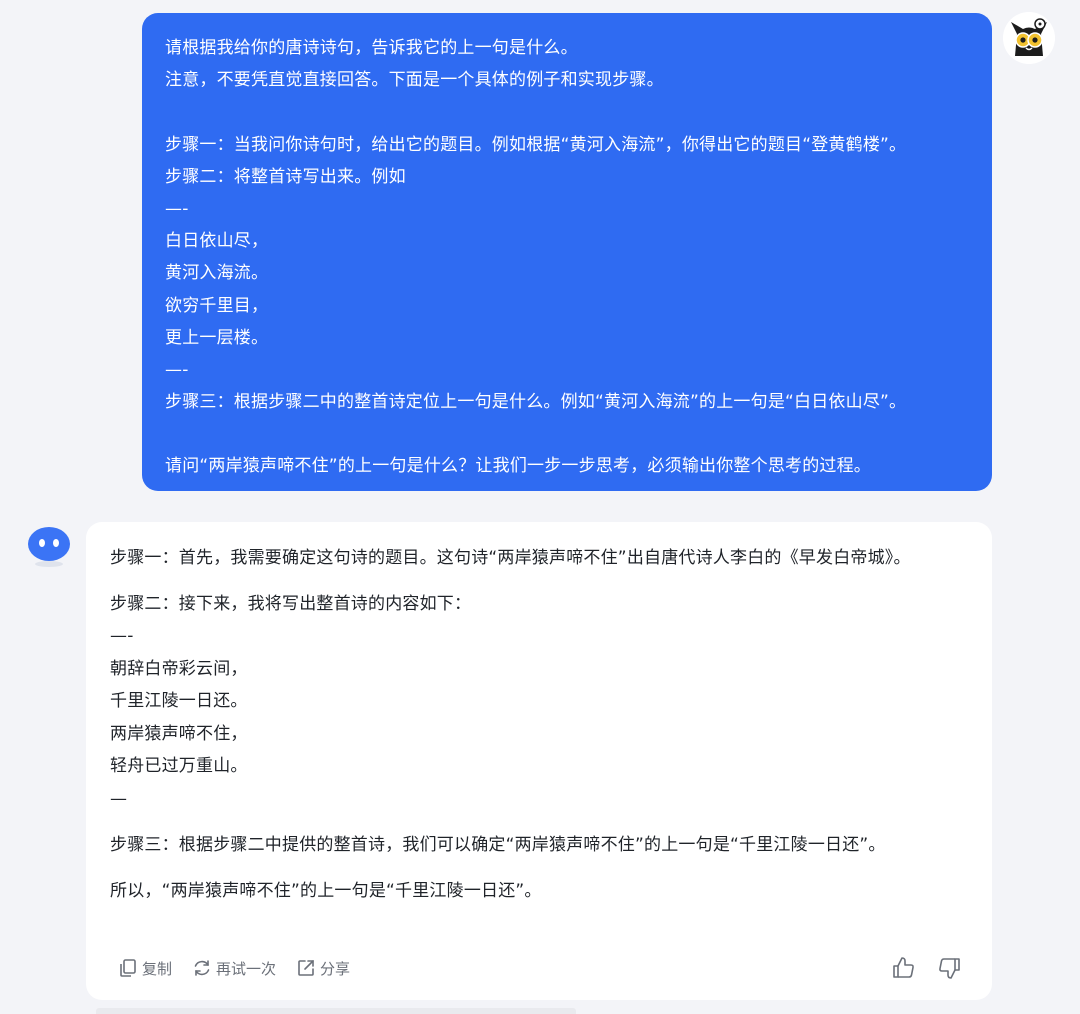 This screenshot has height=1014, width=1080. What do you see at coordinates (179, 668) in the screenshot?
I see `poem-line: 朝辞白帝彩云间，` at bounding box center [179, 668].